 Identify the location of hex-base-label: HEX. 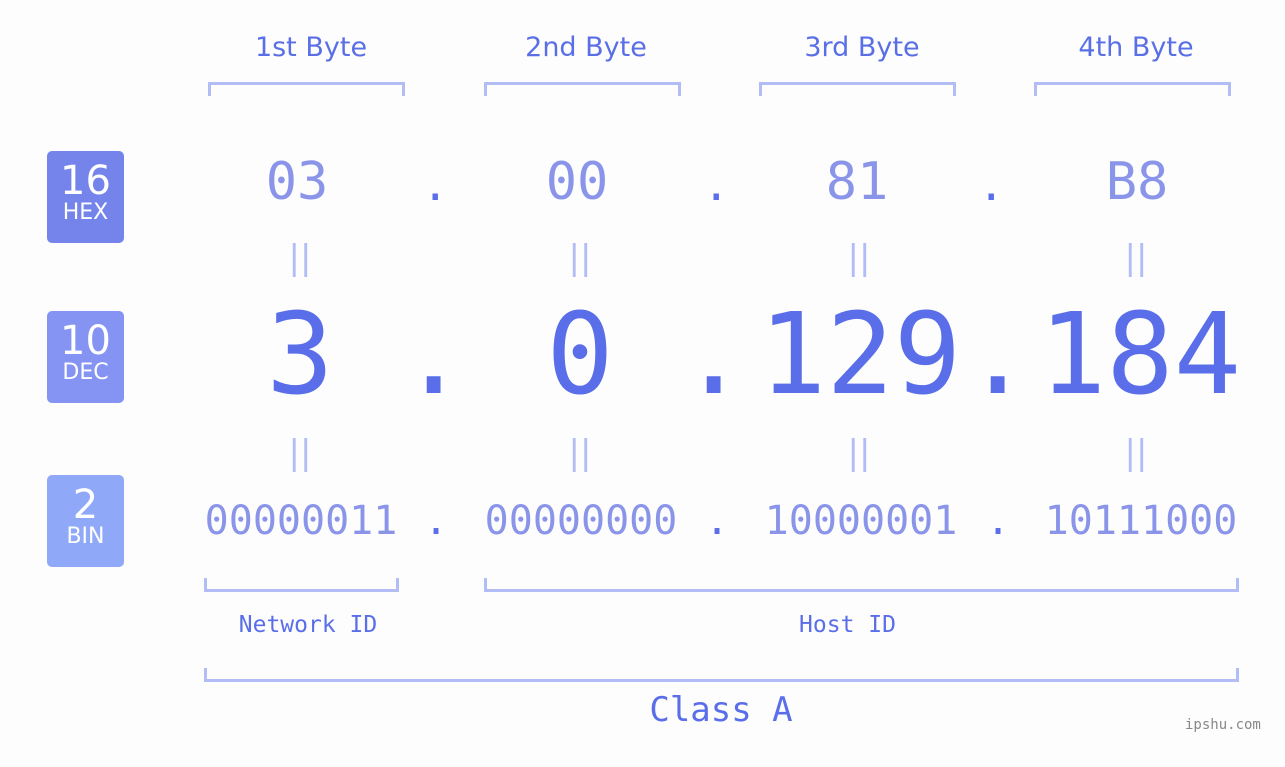
(85, 212).